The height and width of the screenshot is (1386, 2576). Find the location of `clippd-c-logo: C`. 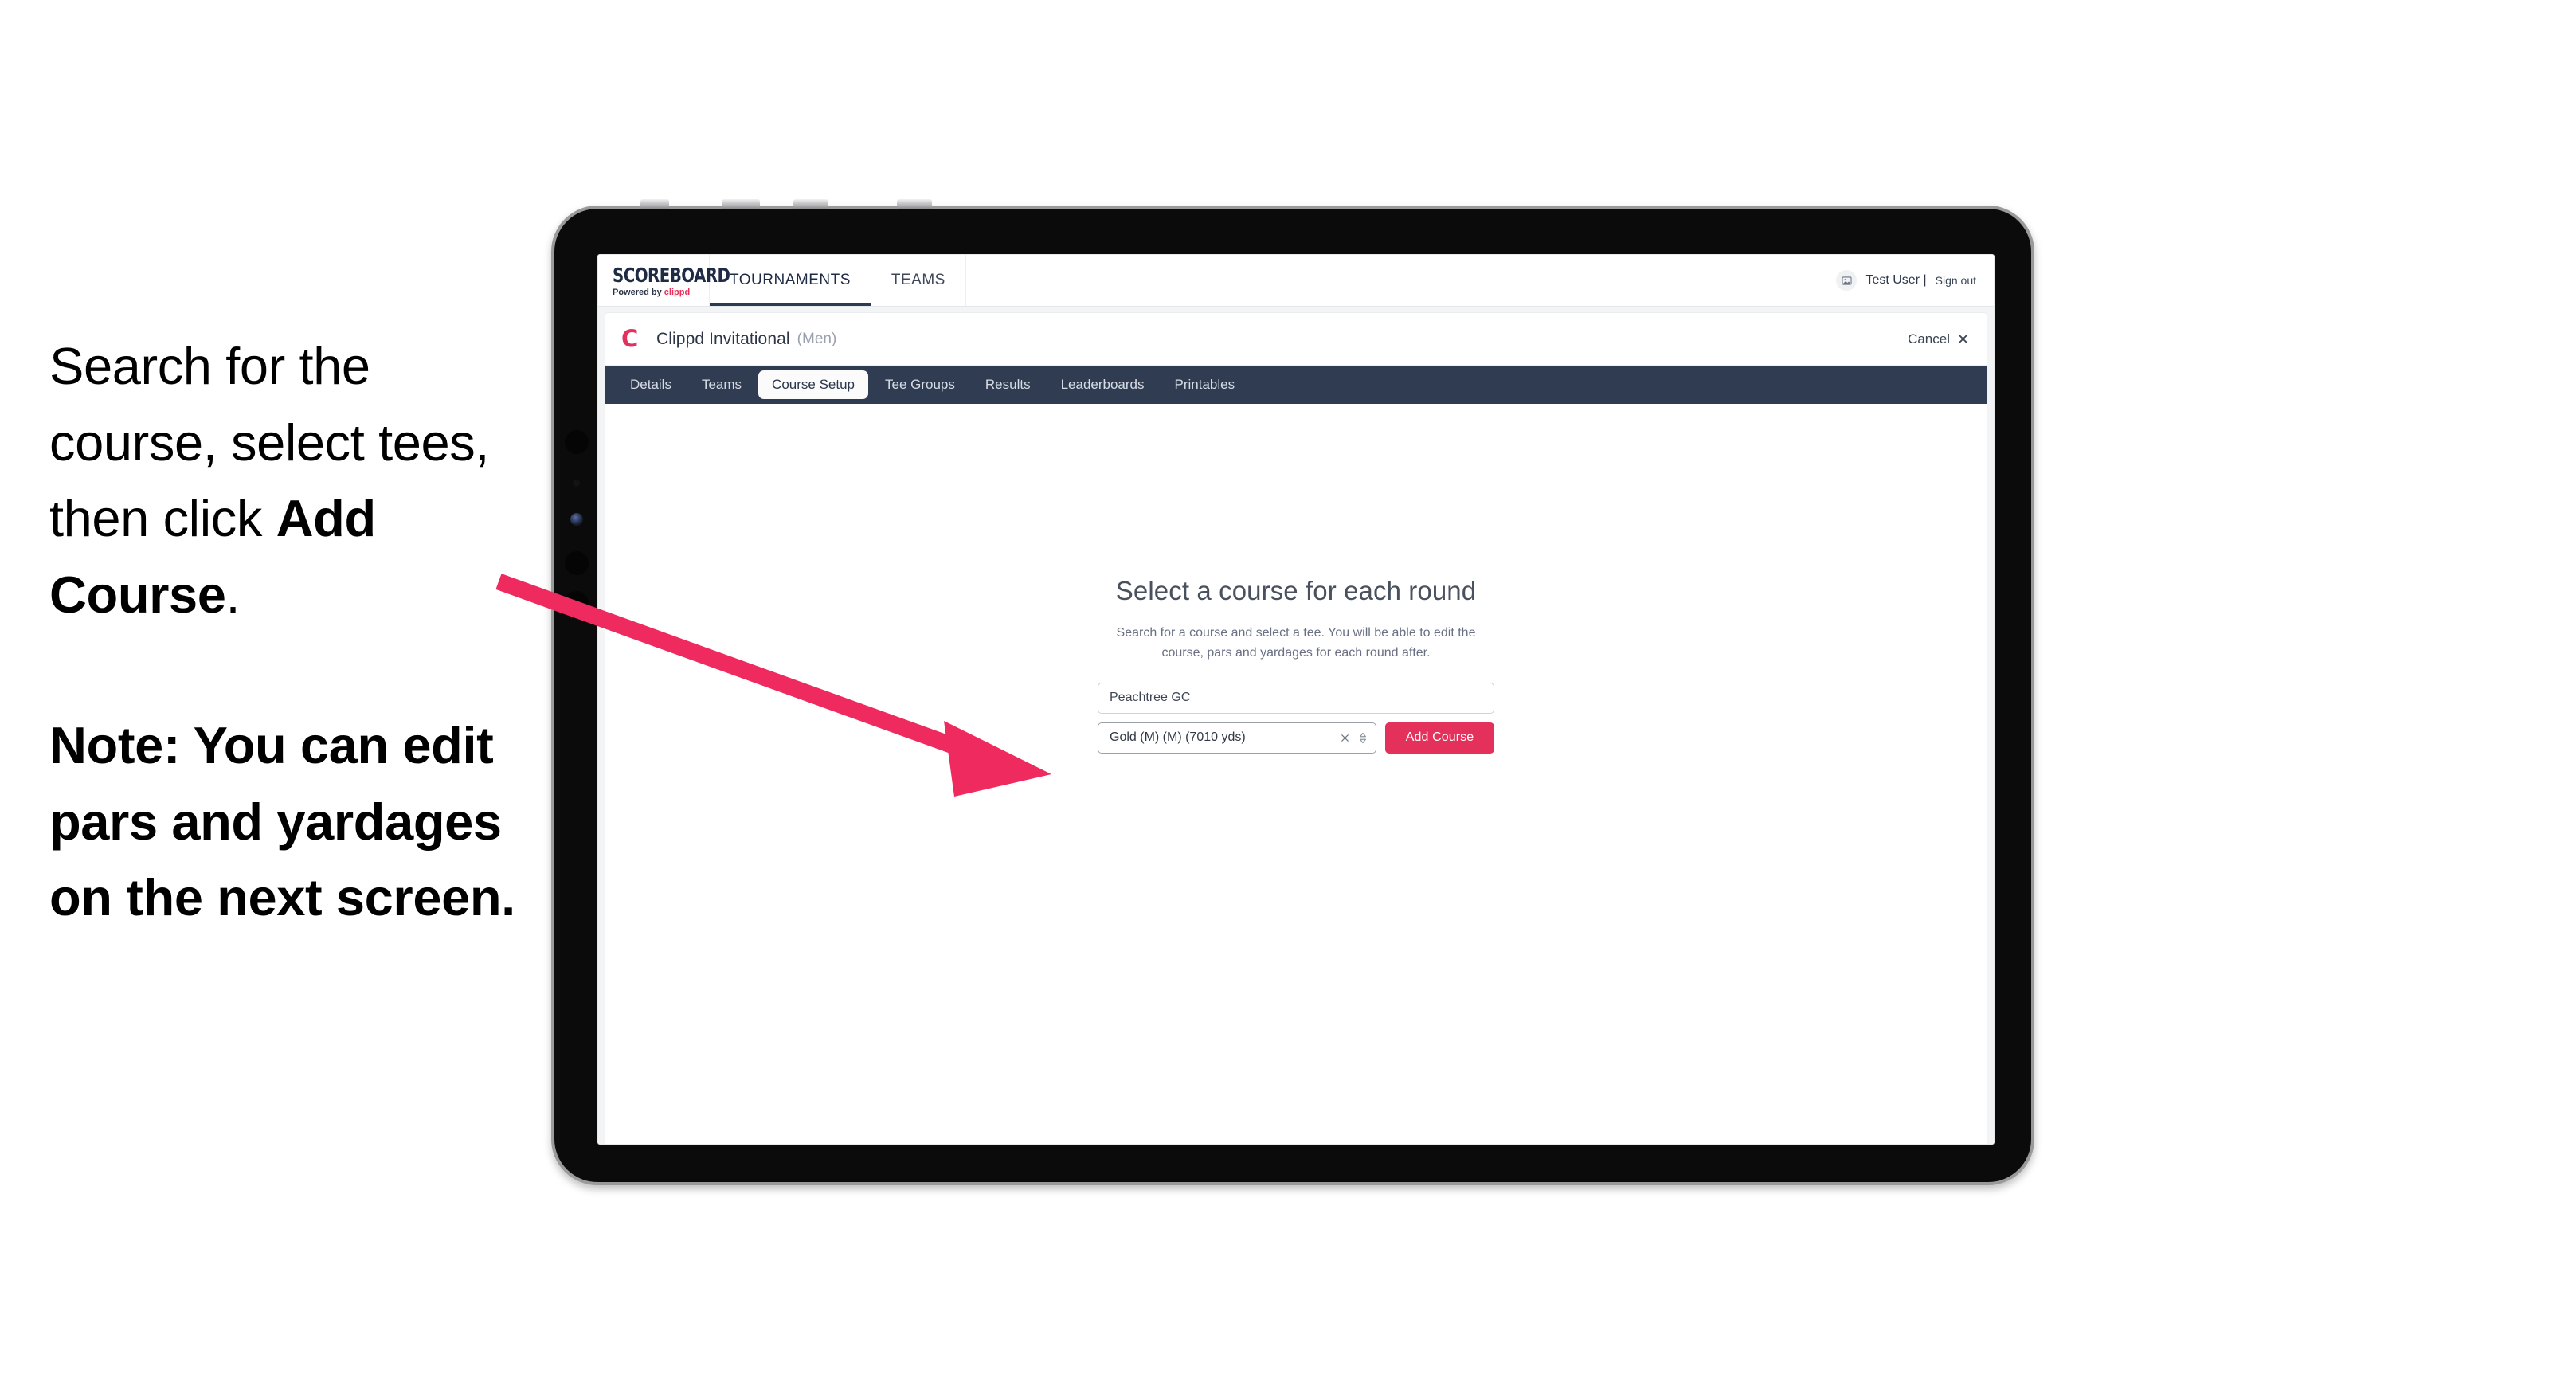

clippd-c-logo: C is located at coordinates (630, 338).